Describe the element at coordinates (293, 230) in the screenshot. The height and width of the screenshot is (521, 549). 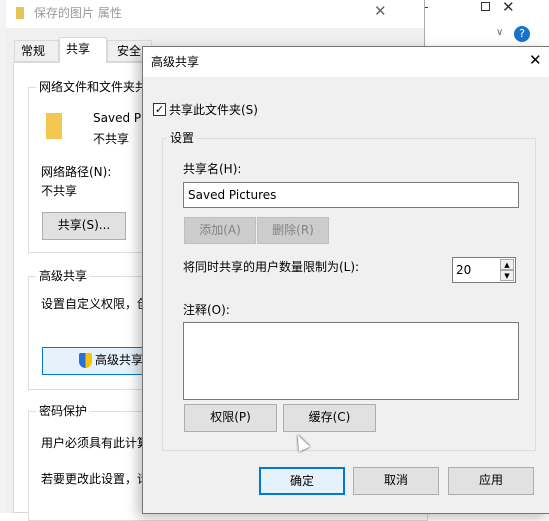
I see `remove-button: 删除(R)` at that location.